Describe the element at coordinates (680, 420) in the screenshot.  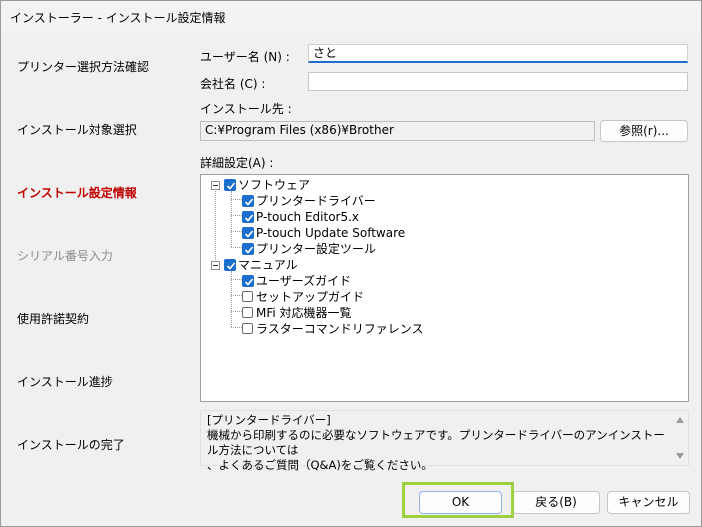
I see `scroll-up-icon` at that location.